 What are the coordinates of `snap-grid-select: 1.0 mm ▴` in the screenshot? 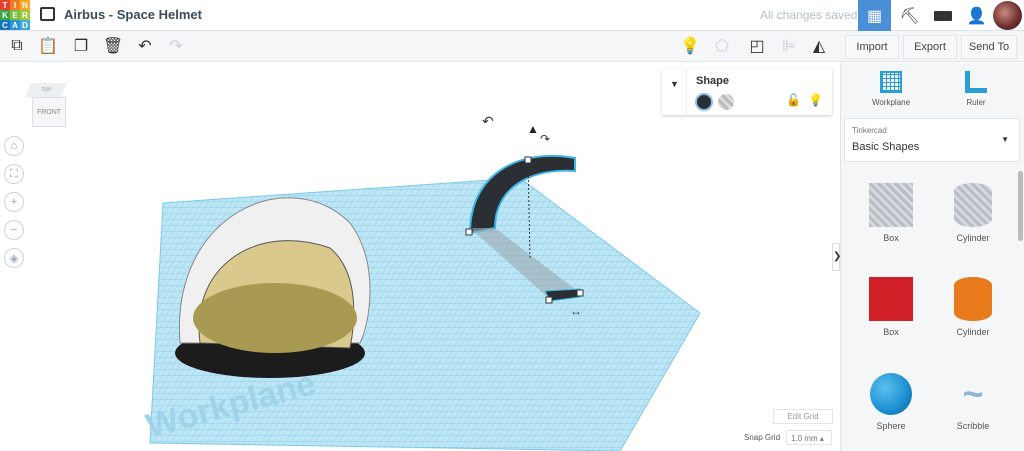 It's located at (809, 437).